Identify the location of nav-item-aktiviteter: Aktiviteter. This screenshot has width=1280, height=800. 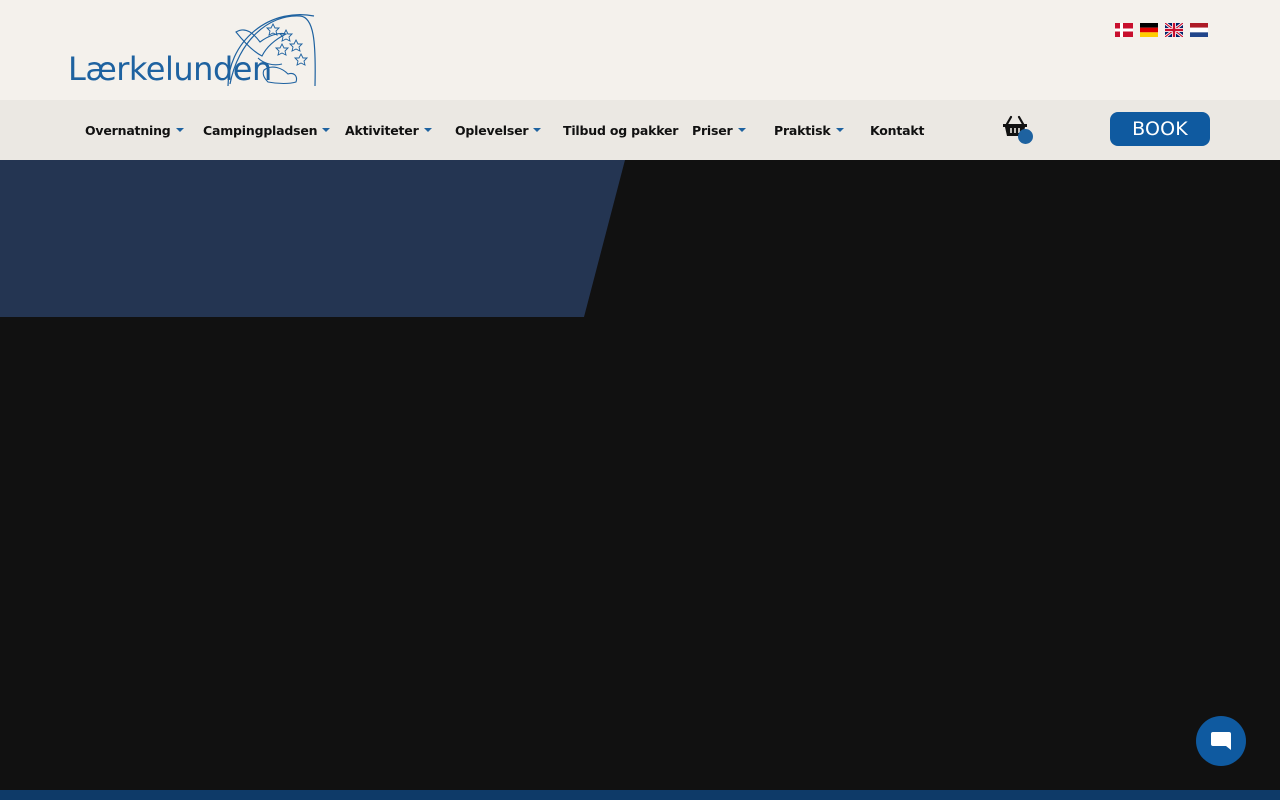
(388, 130).